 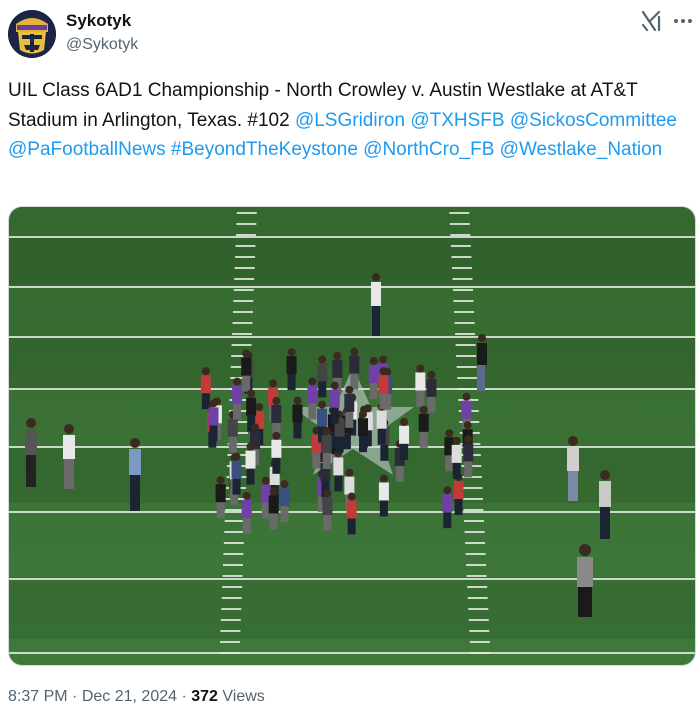 What do you see at coordinates (102, 33) in the screenshot?
I see `author-names: Sykotyk @Sykotyk` at bounding box center [102, 33].